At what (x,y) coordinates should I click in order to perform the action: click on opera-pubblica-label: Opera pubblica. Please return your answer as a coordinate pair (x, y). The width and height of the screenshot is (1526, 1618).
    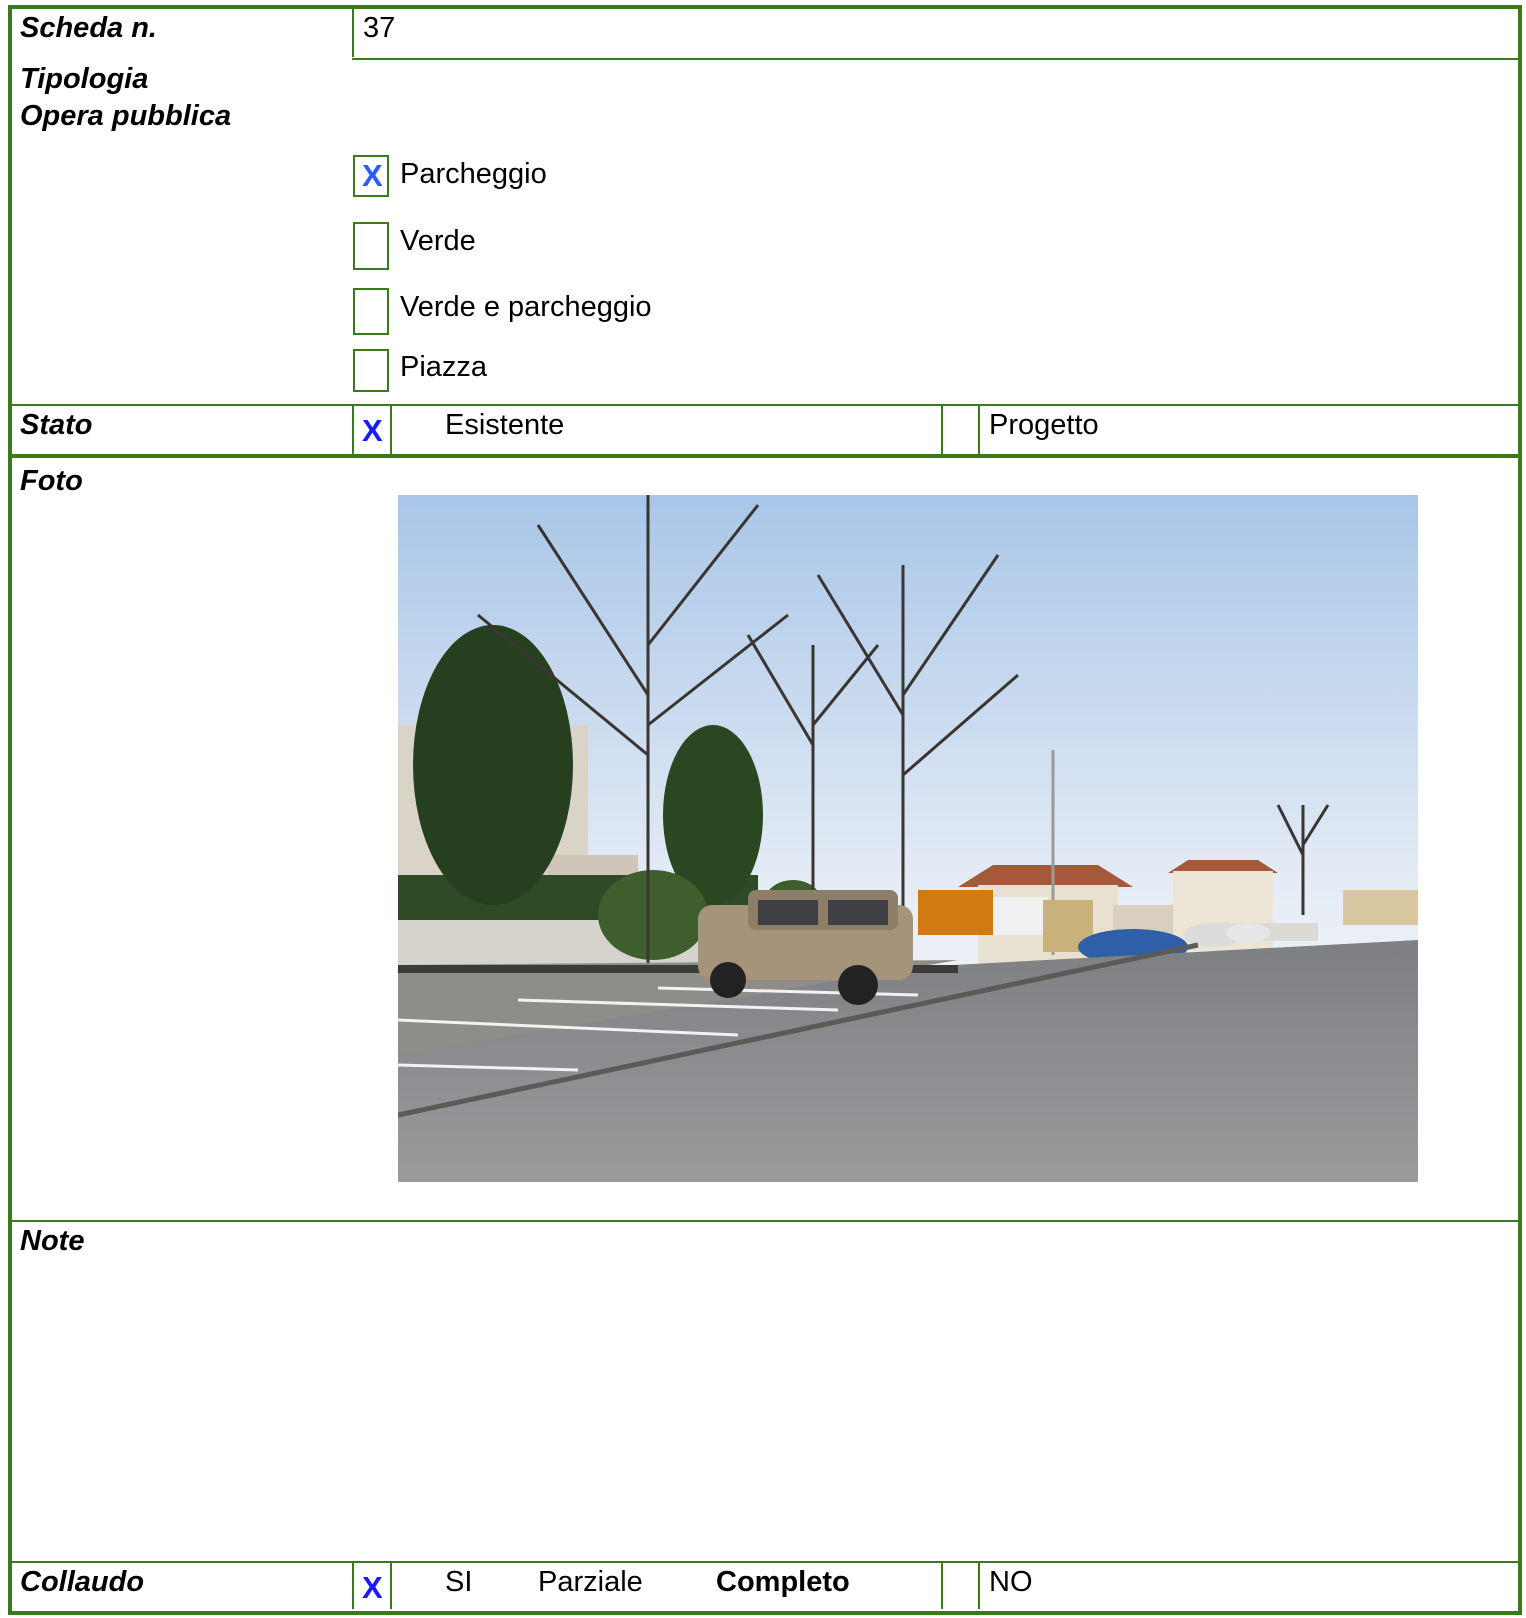
    Looking at the image, I should click on (126, 116).